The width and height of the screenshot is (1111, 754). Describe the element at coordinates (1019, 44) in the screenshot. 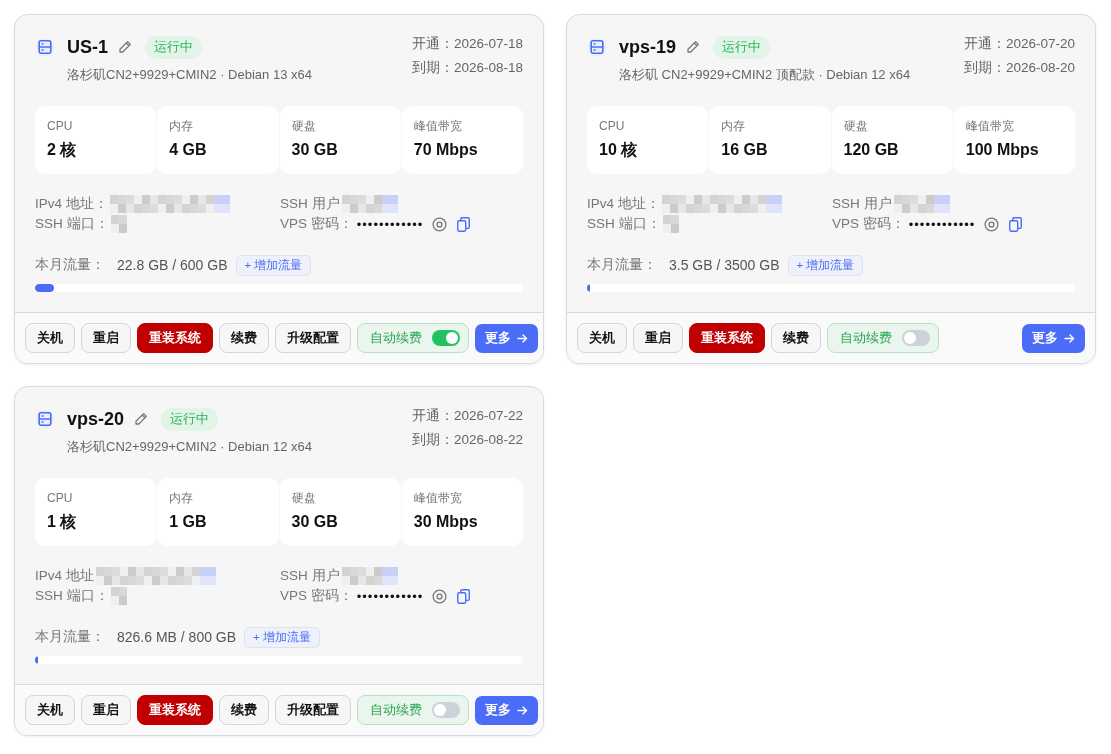

I see `date-text: 开通：2026-07-20` at that location.